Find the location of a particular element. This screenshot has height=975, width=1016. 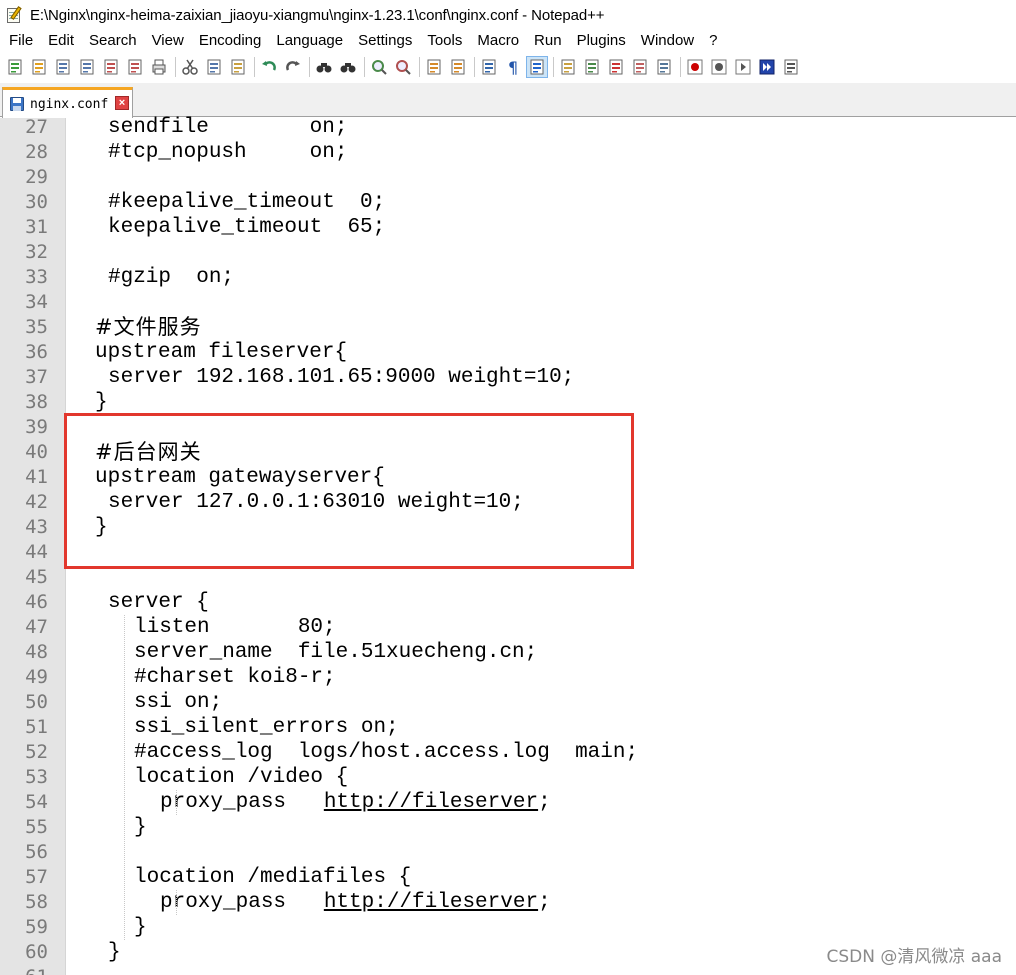

notepad-plus-plus-app-icon is located at coordinates (15, 15).